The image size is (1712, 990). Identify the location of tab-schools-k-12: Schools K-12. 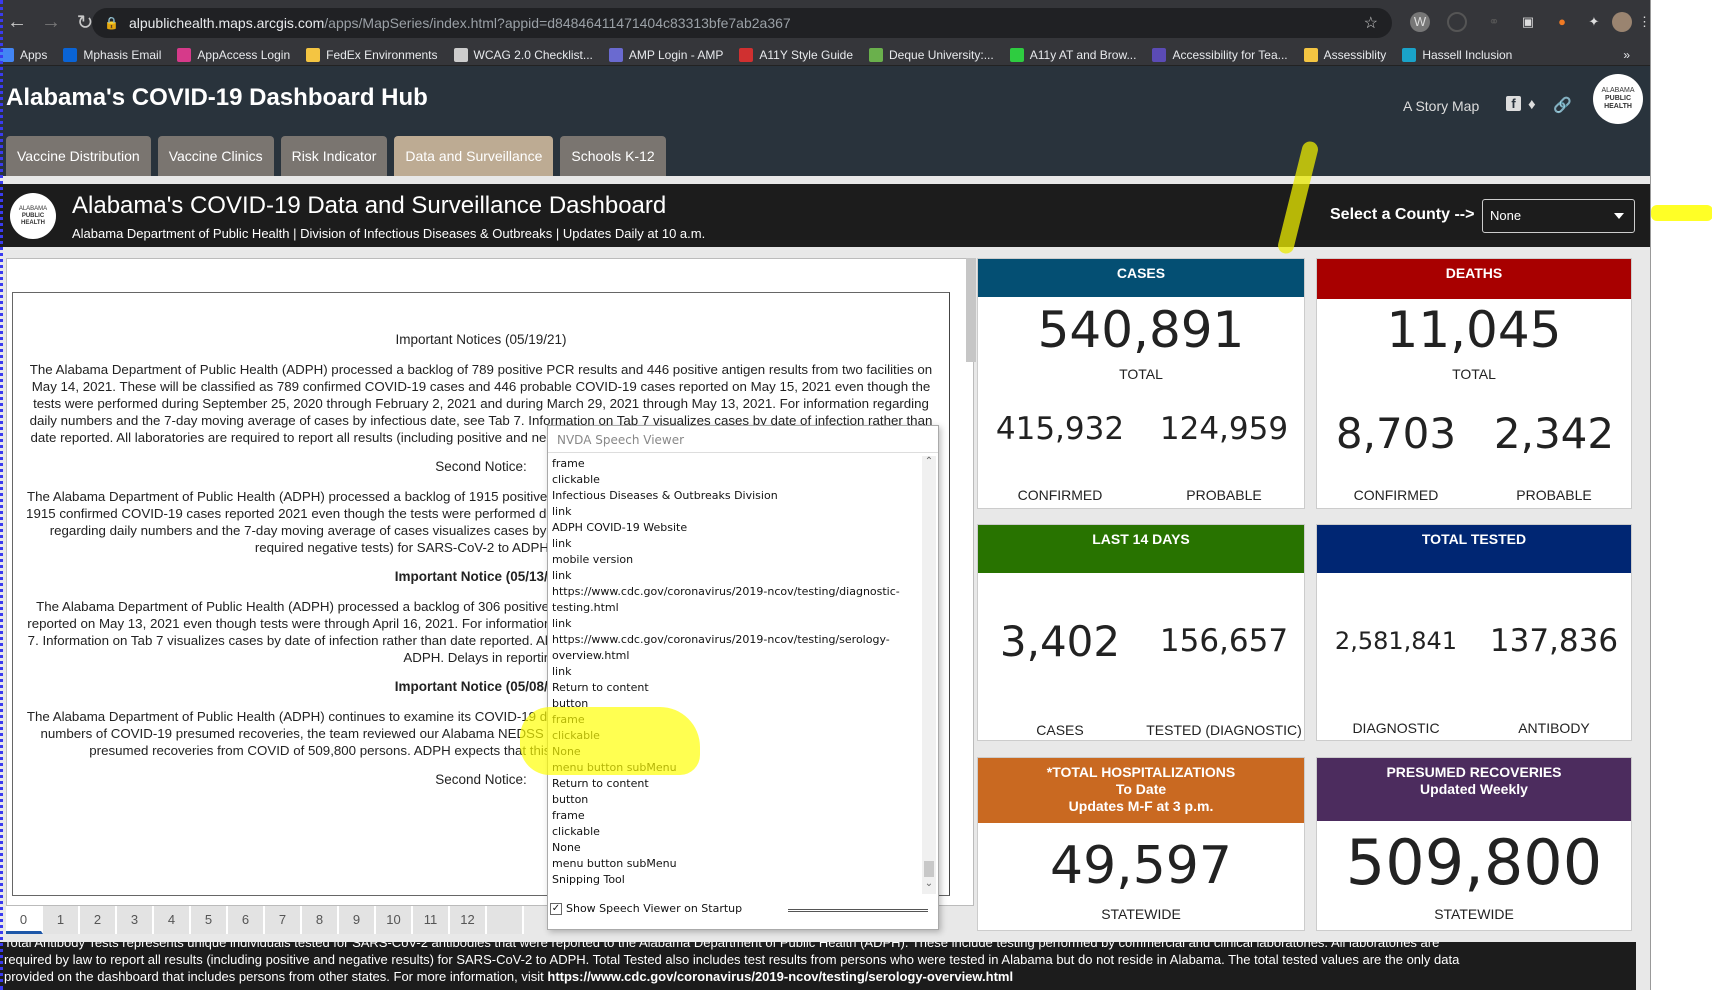
(613, 156).